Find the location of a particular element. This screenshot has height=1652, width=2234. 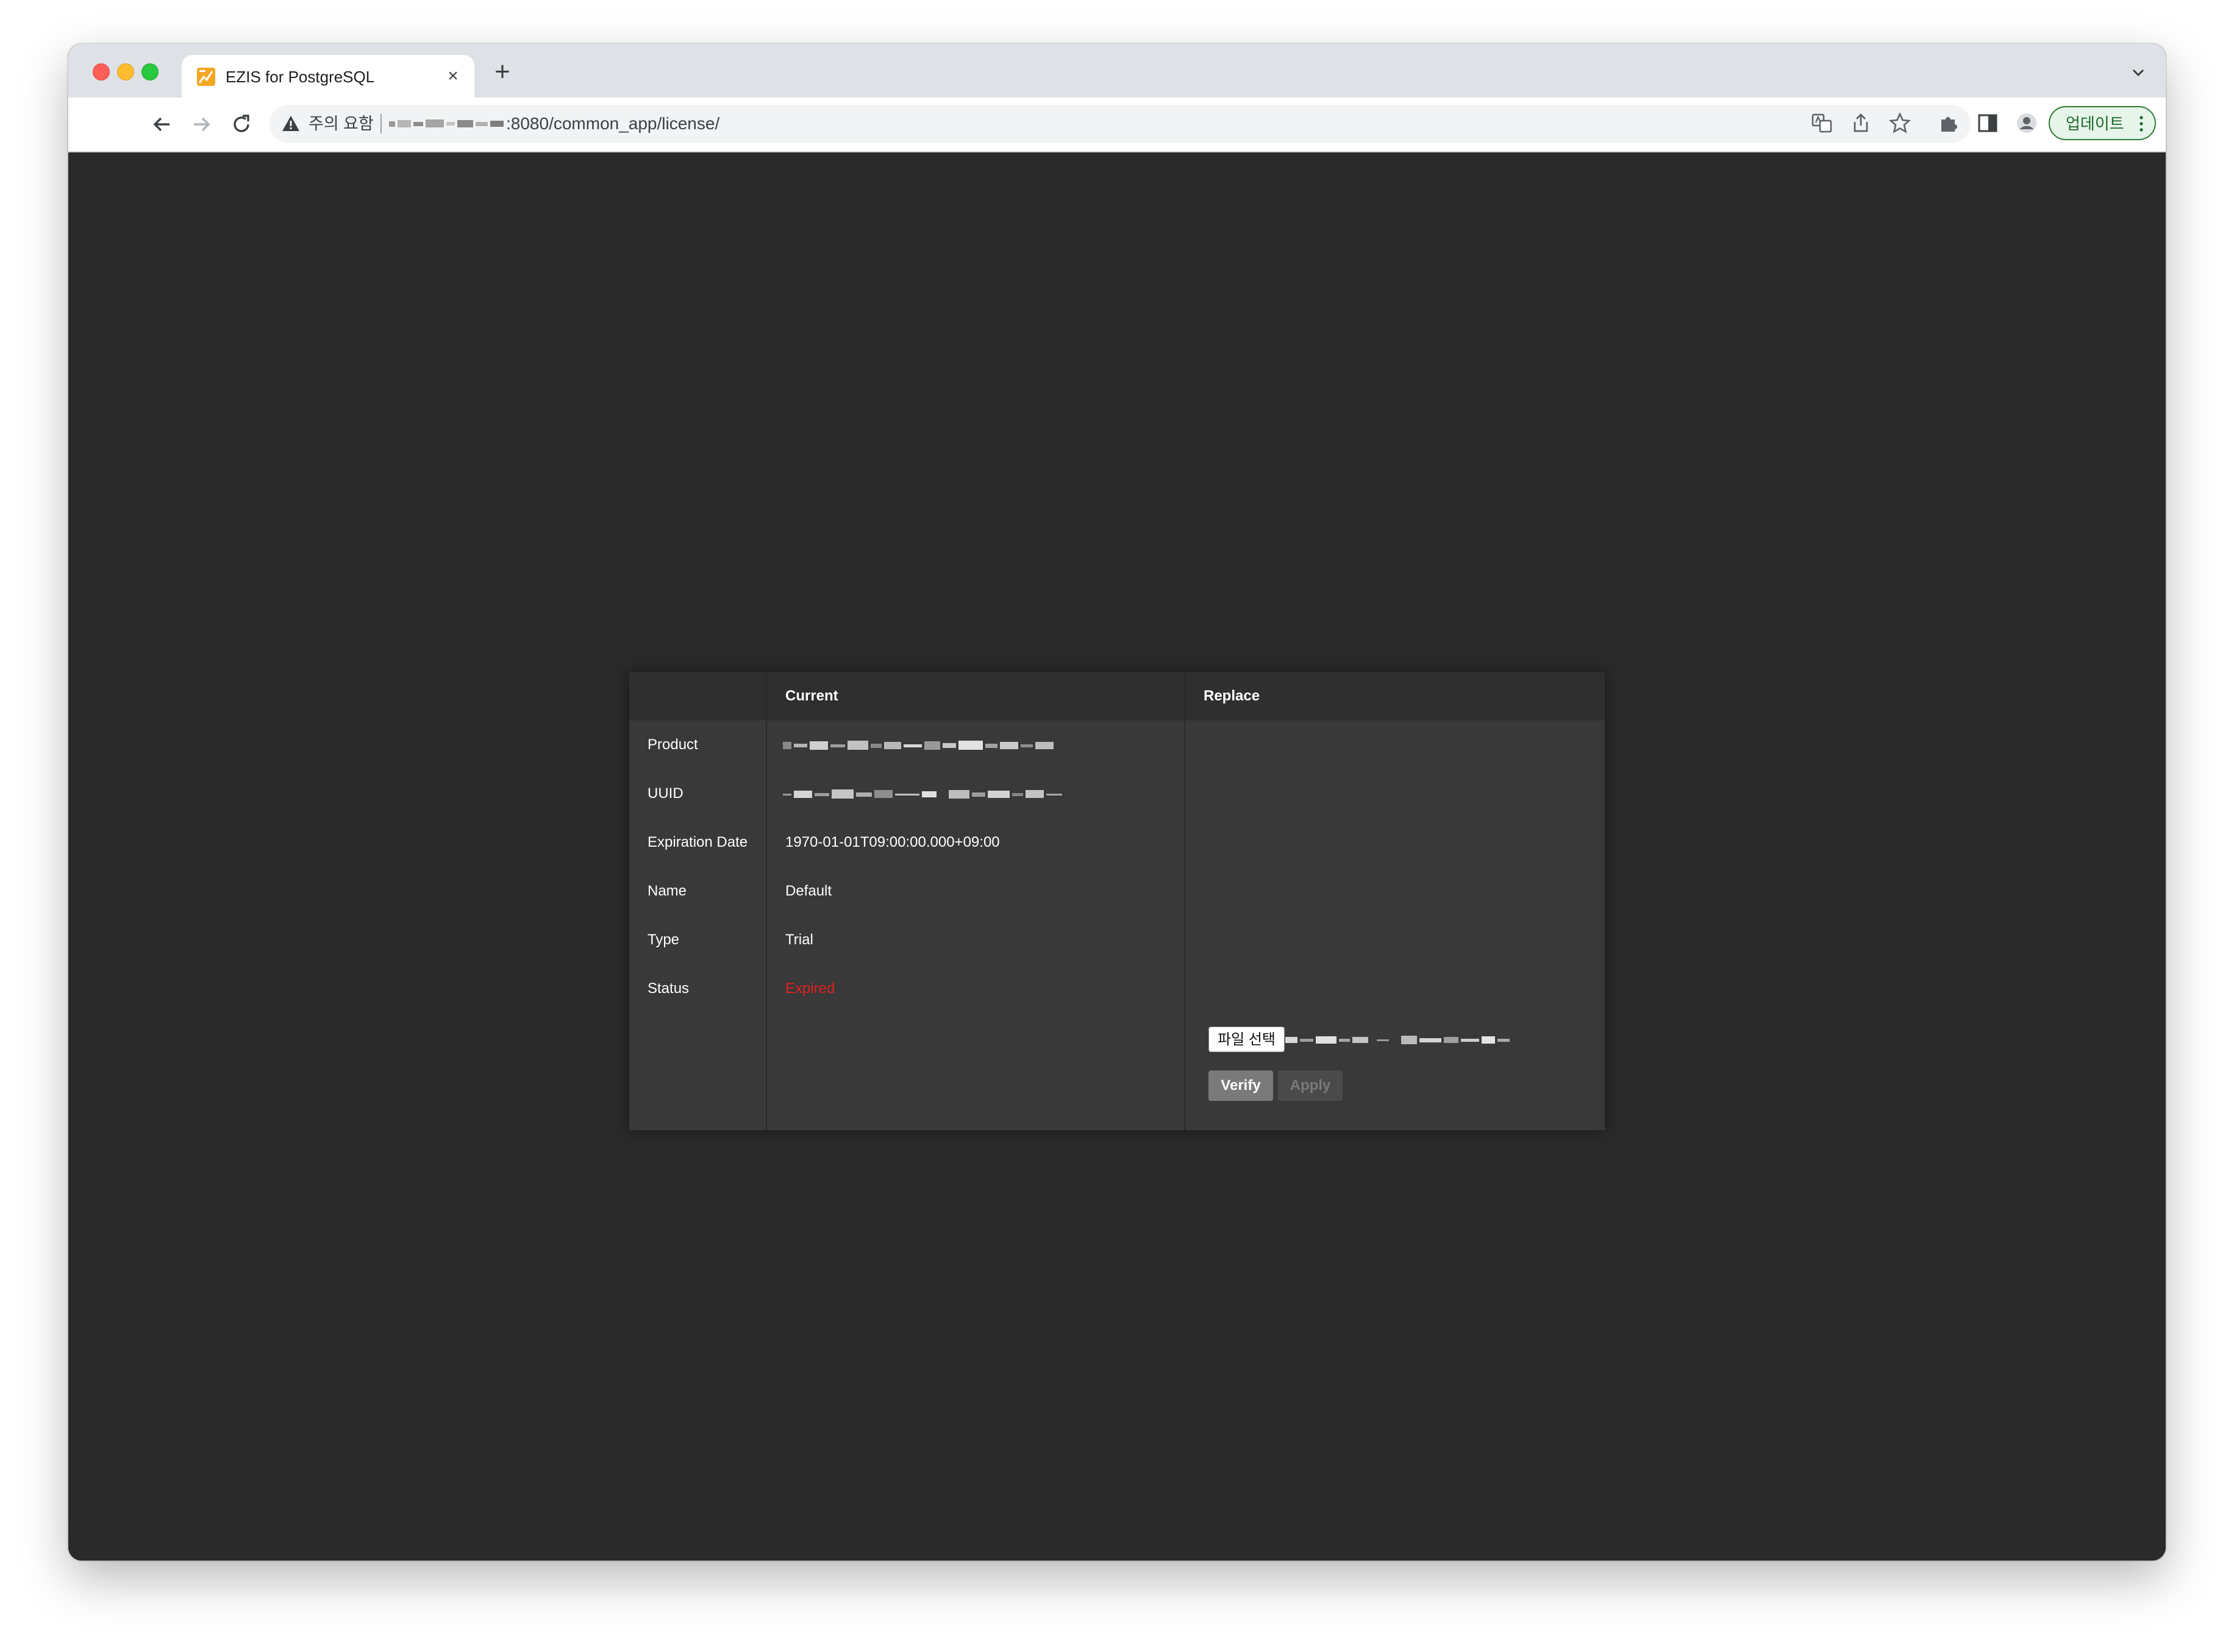

apply-button: Apply is located at coordinates (1311, 1085).